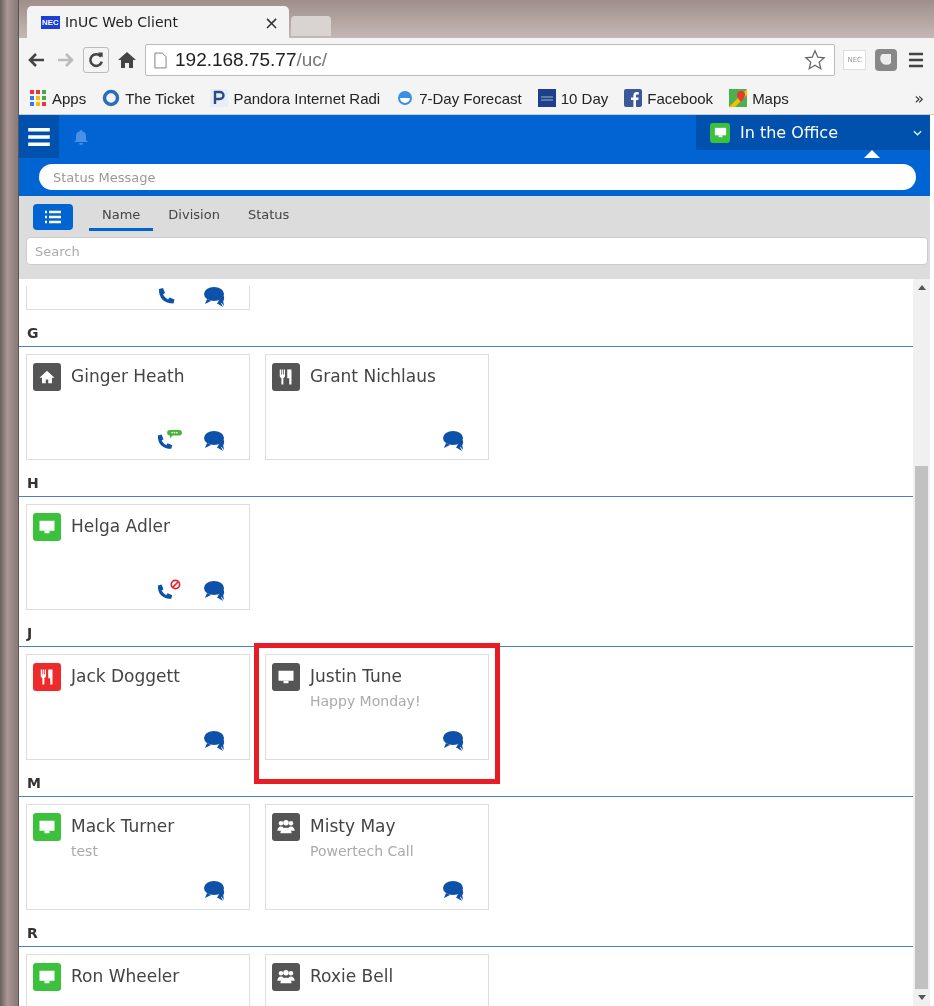 Image resolution: width=934 pixels, height=1006 pixels. Describe the element at coordinates (477, 251) in the screenshot. I see `search-field: Search` at that location.